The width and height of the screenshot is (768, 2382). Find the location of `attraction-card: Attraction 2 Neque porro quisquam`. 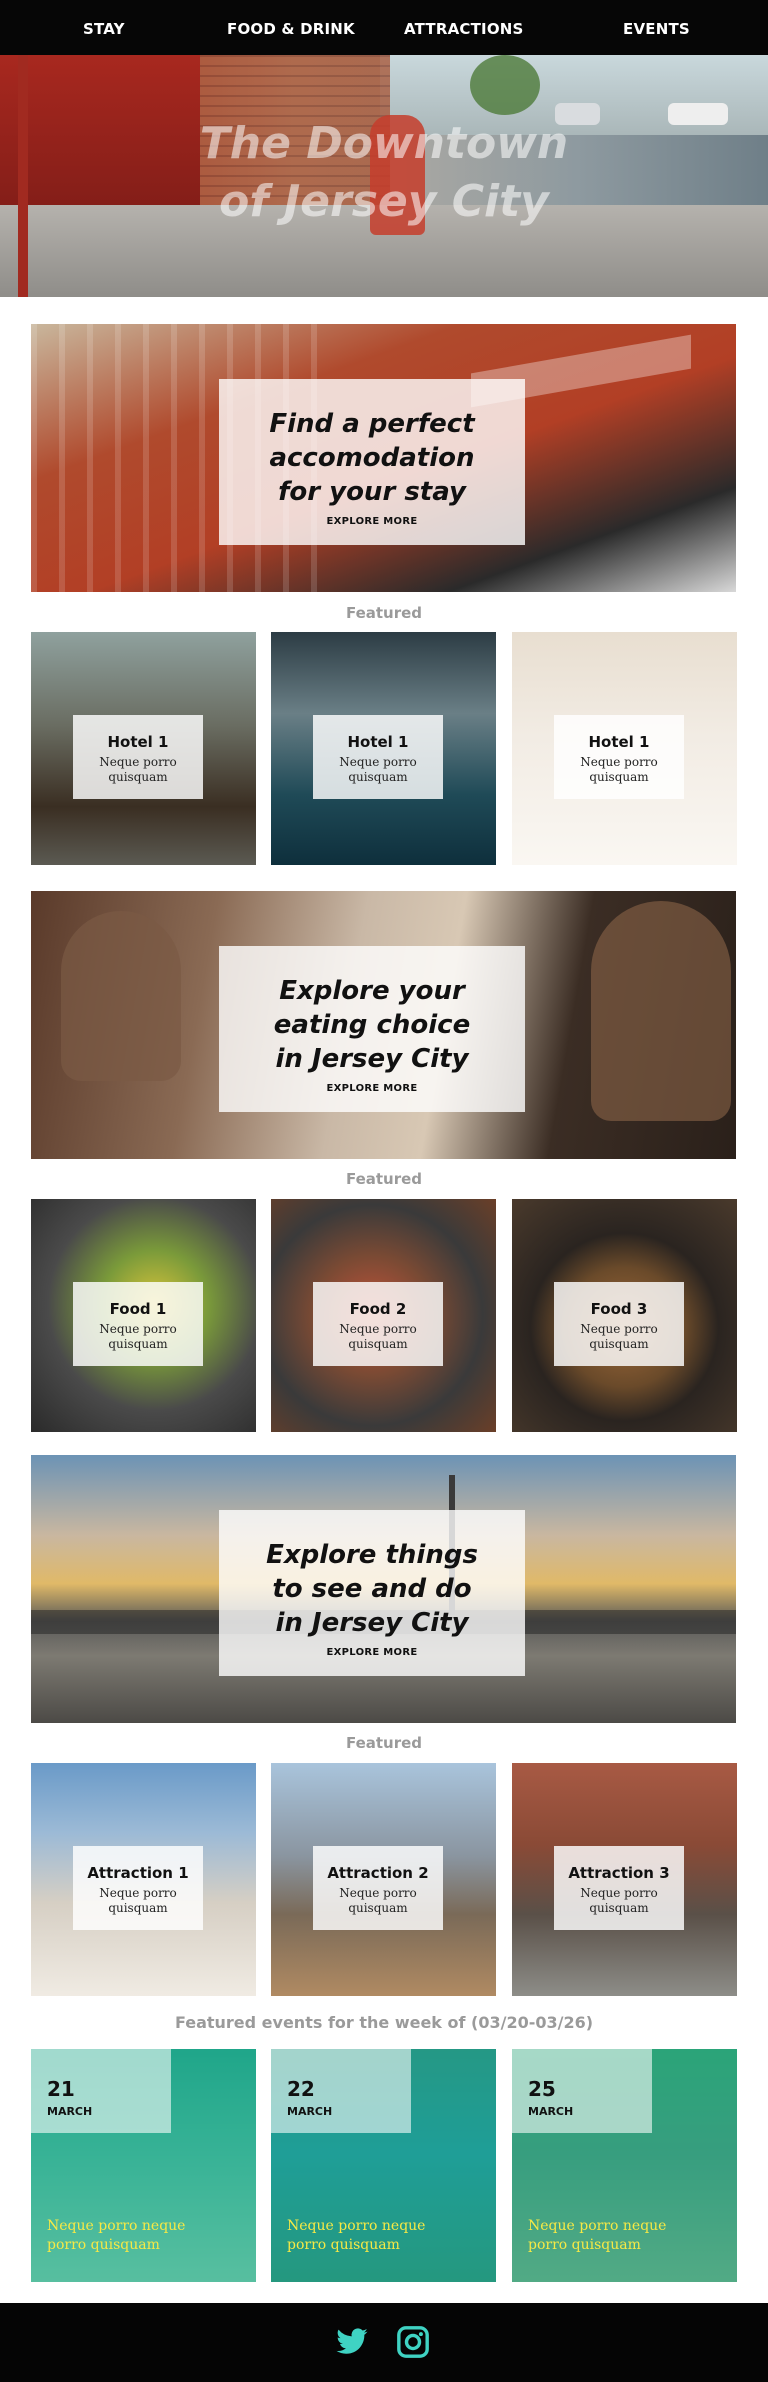

attraction-card: Attraction 2 Neque porro quisquam is located at coordinates (383, 1879).